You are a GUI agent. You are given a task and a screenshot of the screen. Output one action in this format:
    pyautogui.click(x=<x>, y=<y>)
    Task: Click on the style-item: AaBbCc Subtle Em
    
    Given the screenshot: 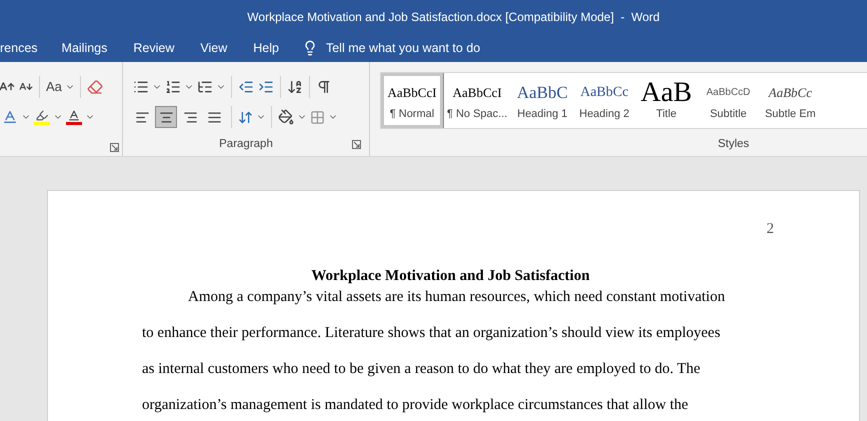 What is the action you would take?
    pyautogui.click(x=790, y=100)
    